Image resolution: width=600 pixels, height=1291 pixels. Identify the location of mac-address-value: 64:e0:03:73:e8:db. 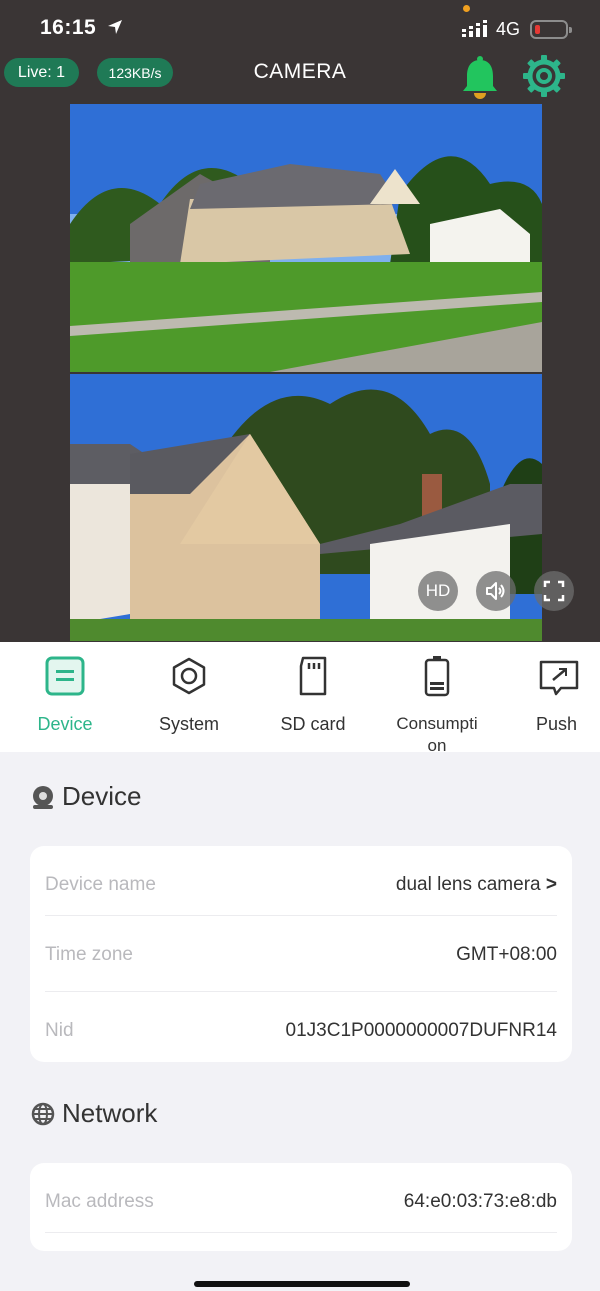
(480, 1201).